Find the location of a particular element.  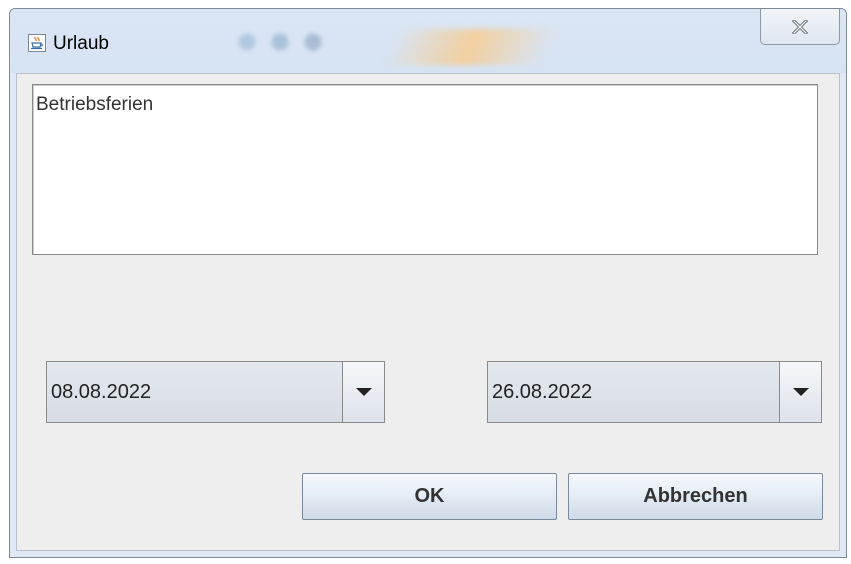

start-date-value: 08.08.2022 is located at coordinates (101, 392).